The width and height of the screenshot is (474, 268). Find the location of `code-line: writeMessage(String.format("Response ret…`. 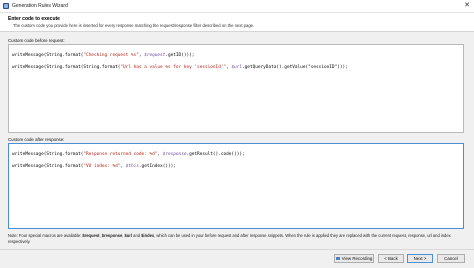

code-line: writeMessage(String.format("Response ret… is located at coordinates (128, 154).